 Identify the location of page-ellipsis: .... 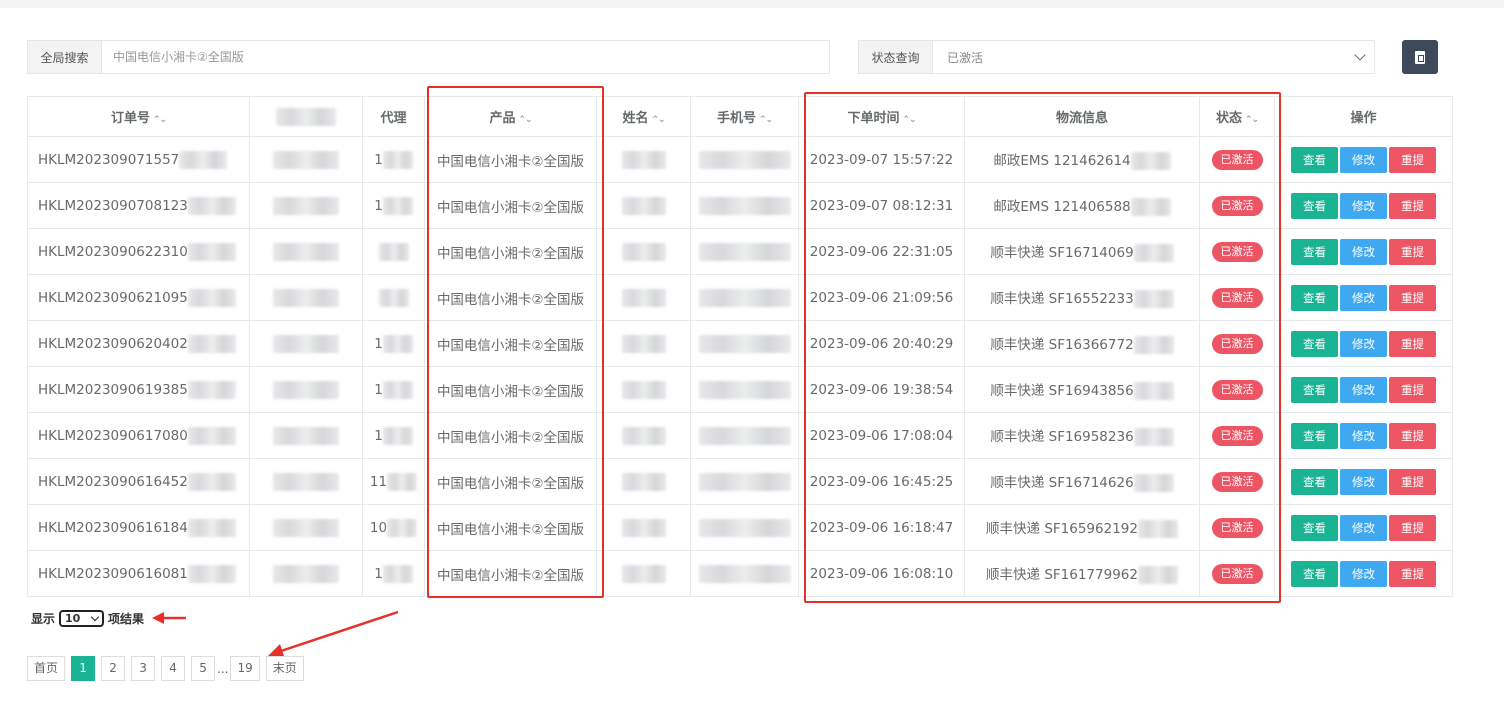
(223, 668).